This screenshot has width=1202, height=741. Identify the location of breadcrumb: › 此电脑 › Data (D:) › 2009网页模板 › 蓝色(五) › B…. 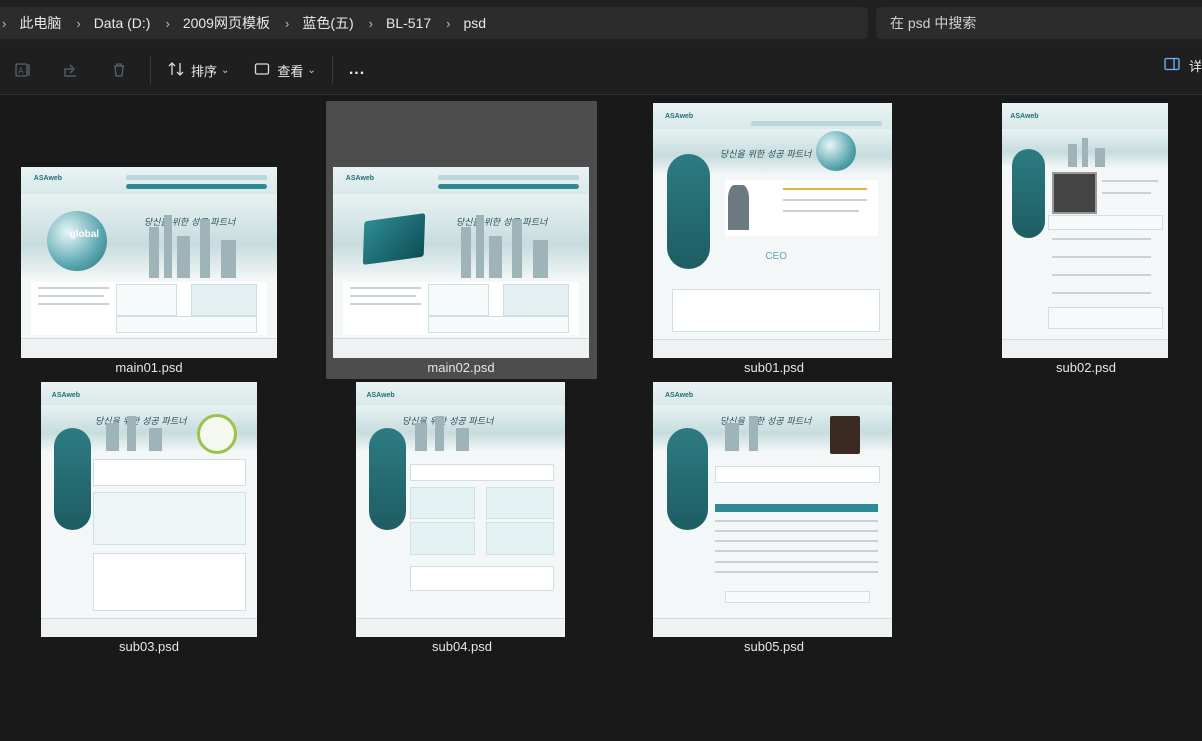
(434, 23).